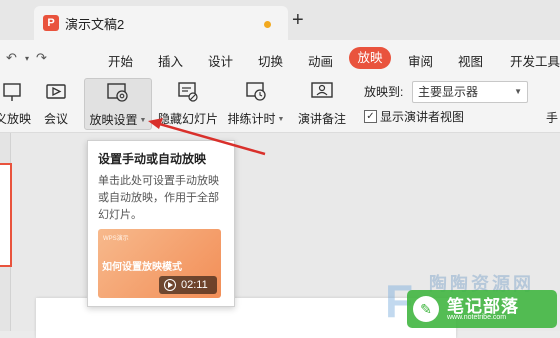 The image size is (560, 338). What do you see at coordinates (477, 317) in the screenshot?
I see `watermark-url: www.notetribe.com` at bounding box center [477, 317].